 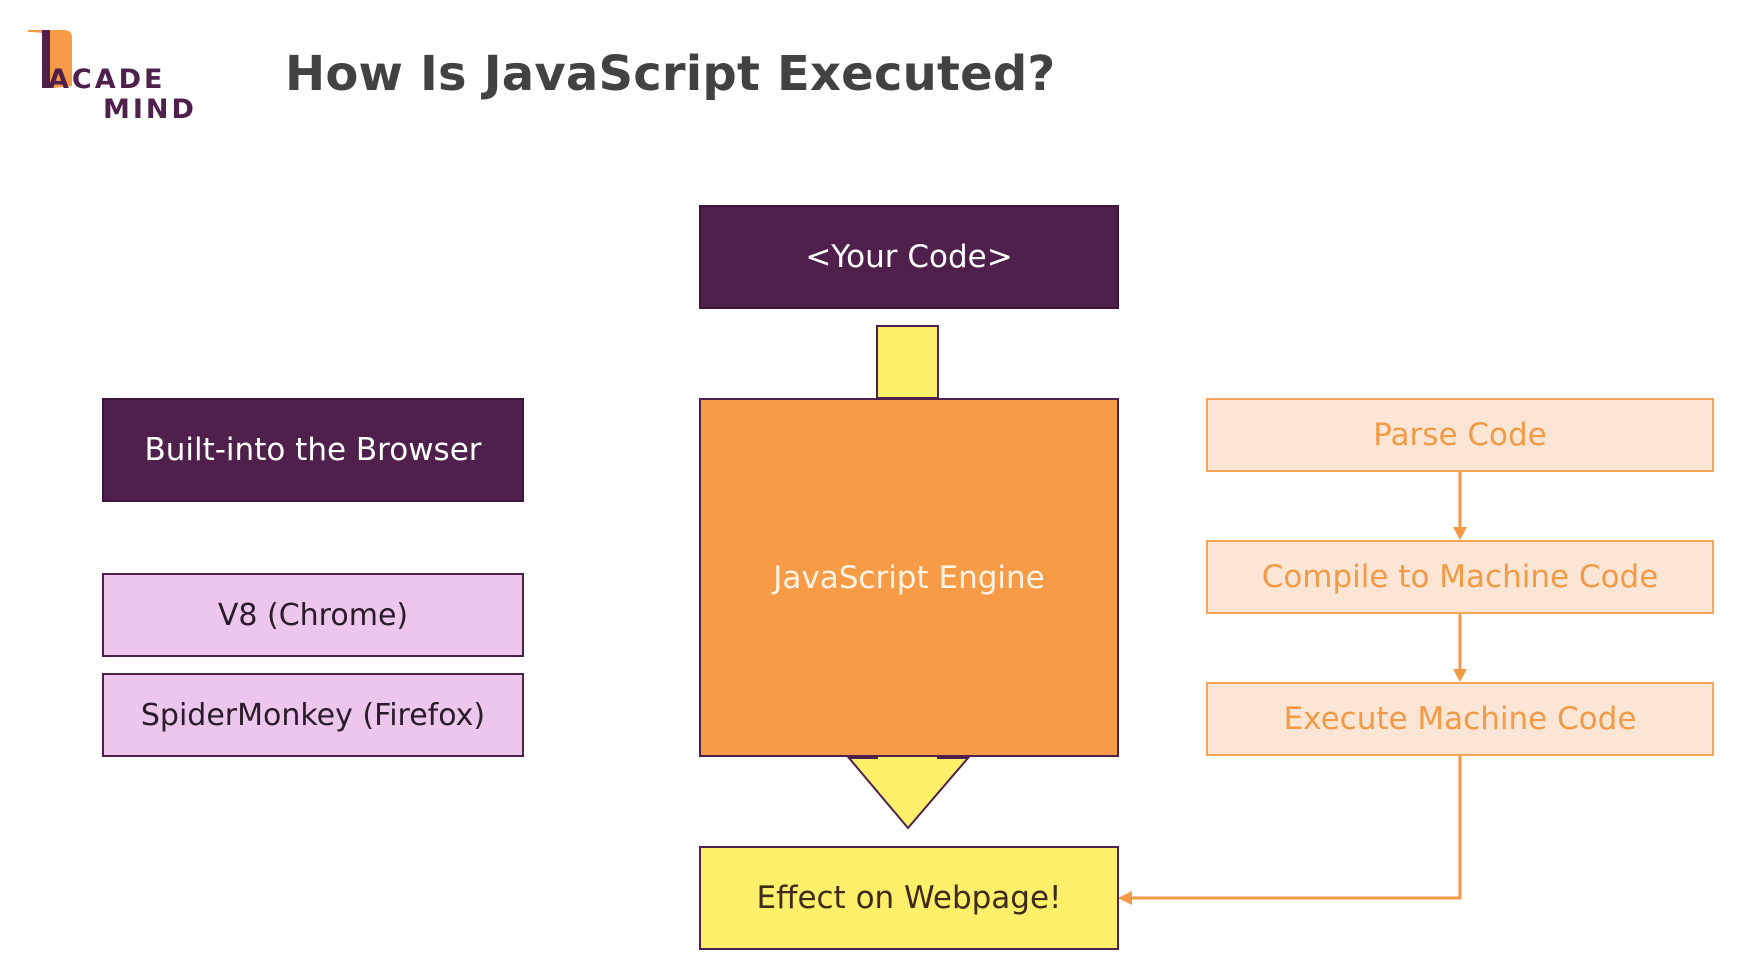 I want to click on effect-on-webpage-box: Effect on Webpage!, so click(x=909, y=898).